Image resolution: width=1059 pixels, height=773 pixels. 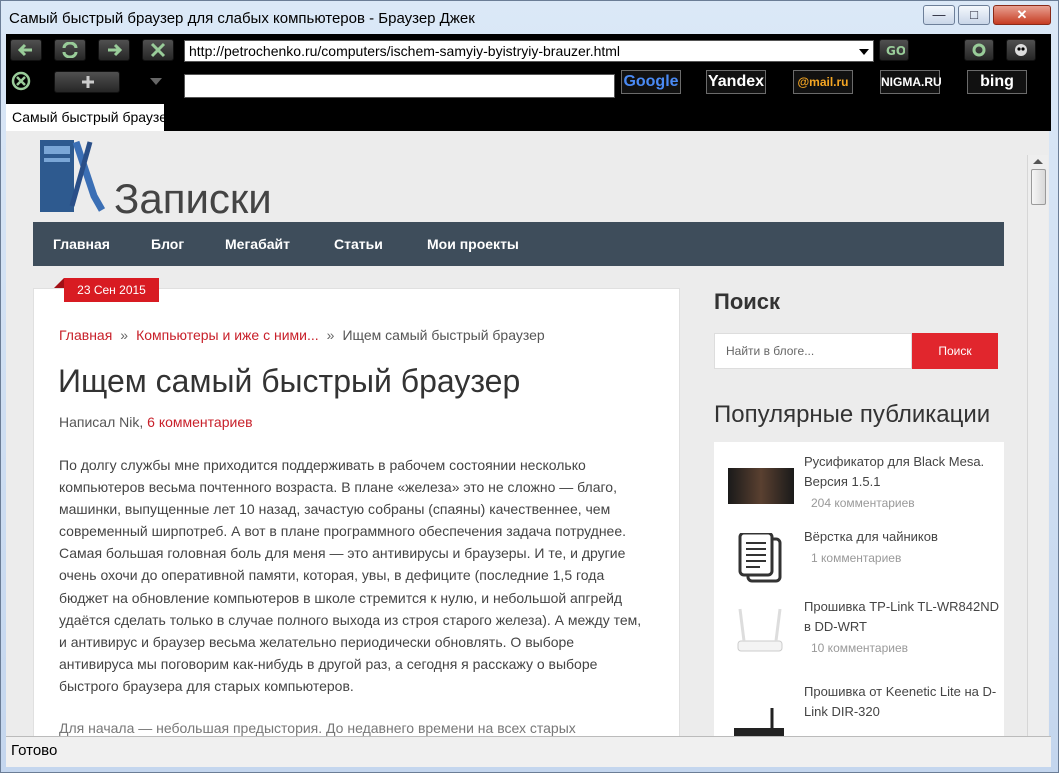 I want to click on comments-link: 6 комментариев, so click(x=199, y=422).